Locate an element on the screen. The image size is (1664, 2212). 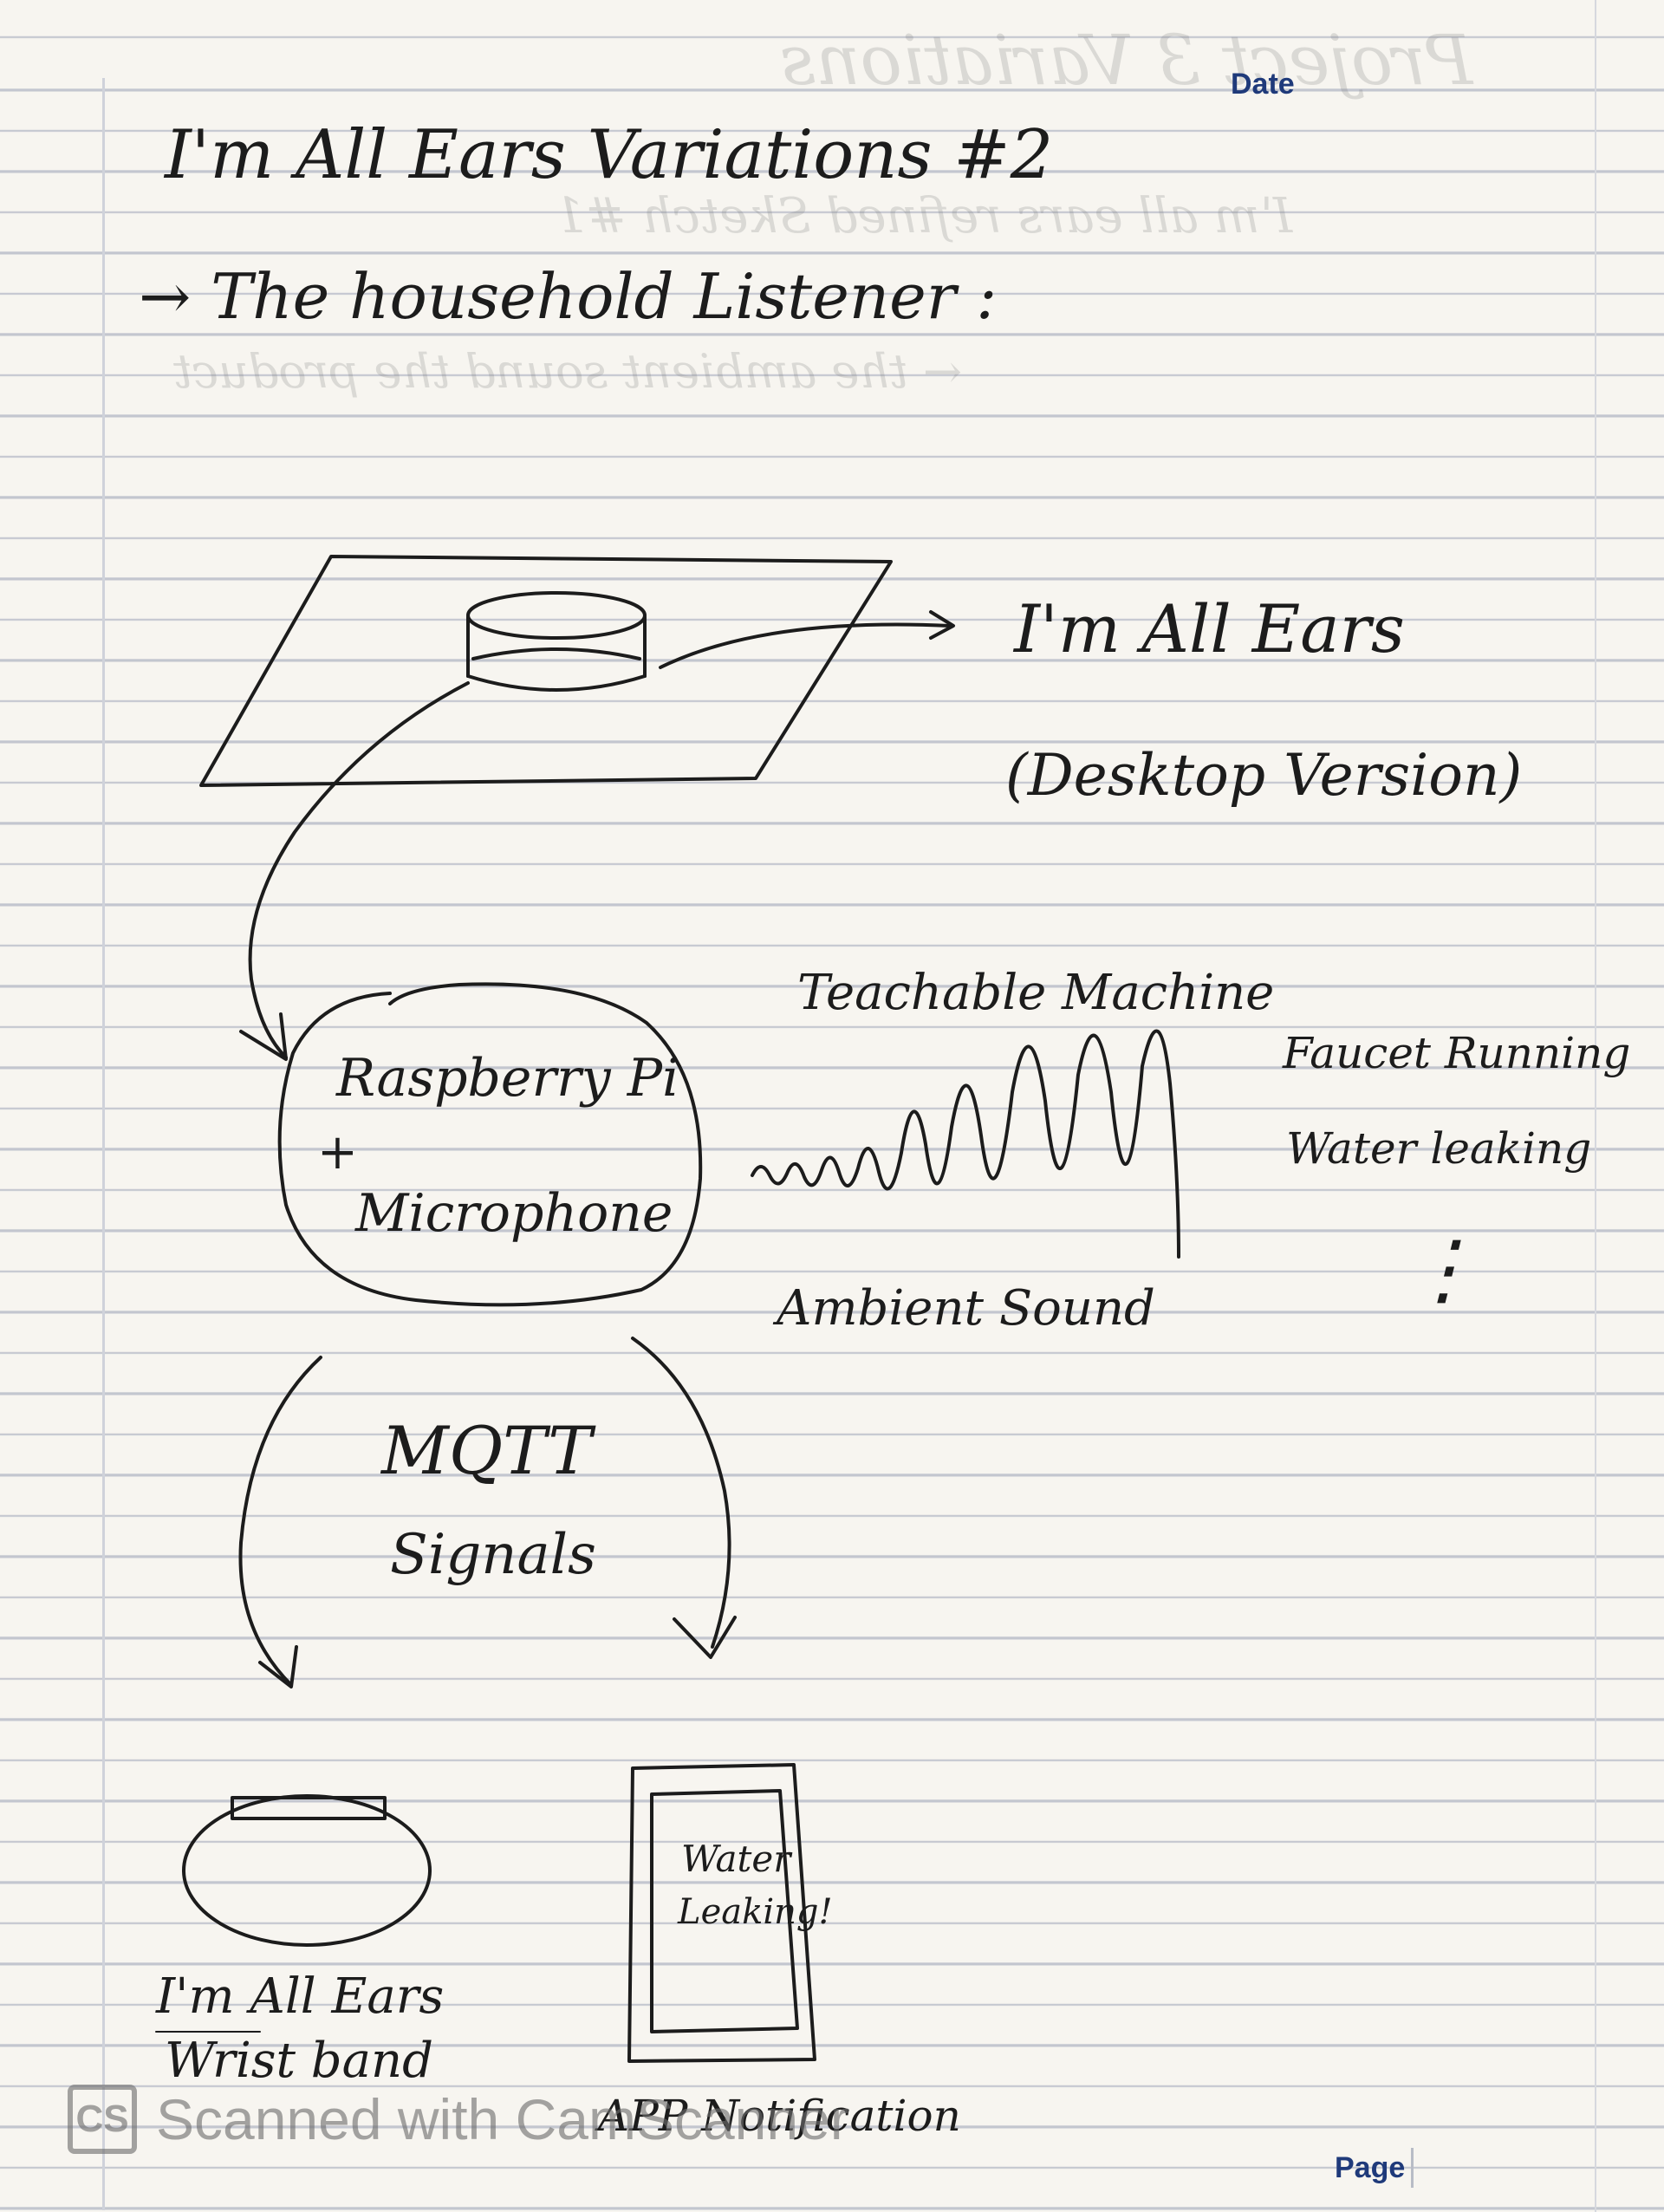
device-label-raspberry: Raspberry Pi is located at coordinates (507, 1078).